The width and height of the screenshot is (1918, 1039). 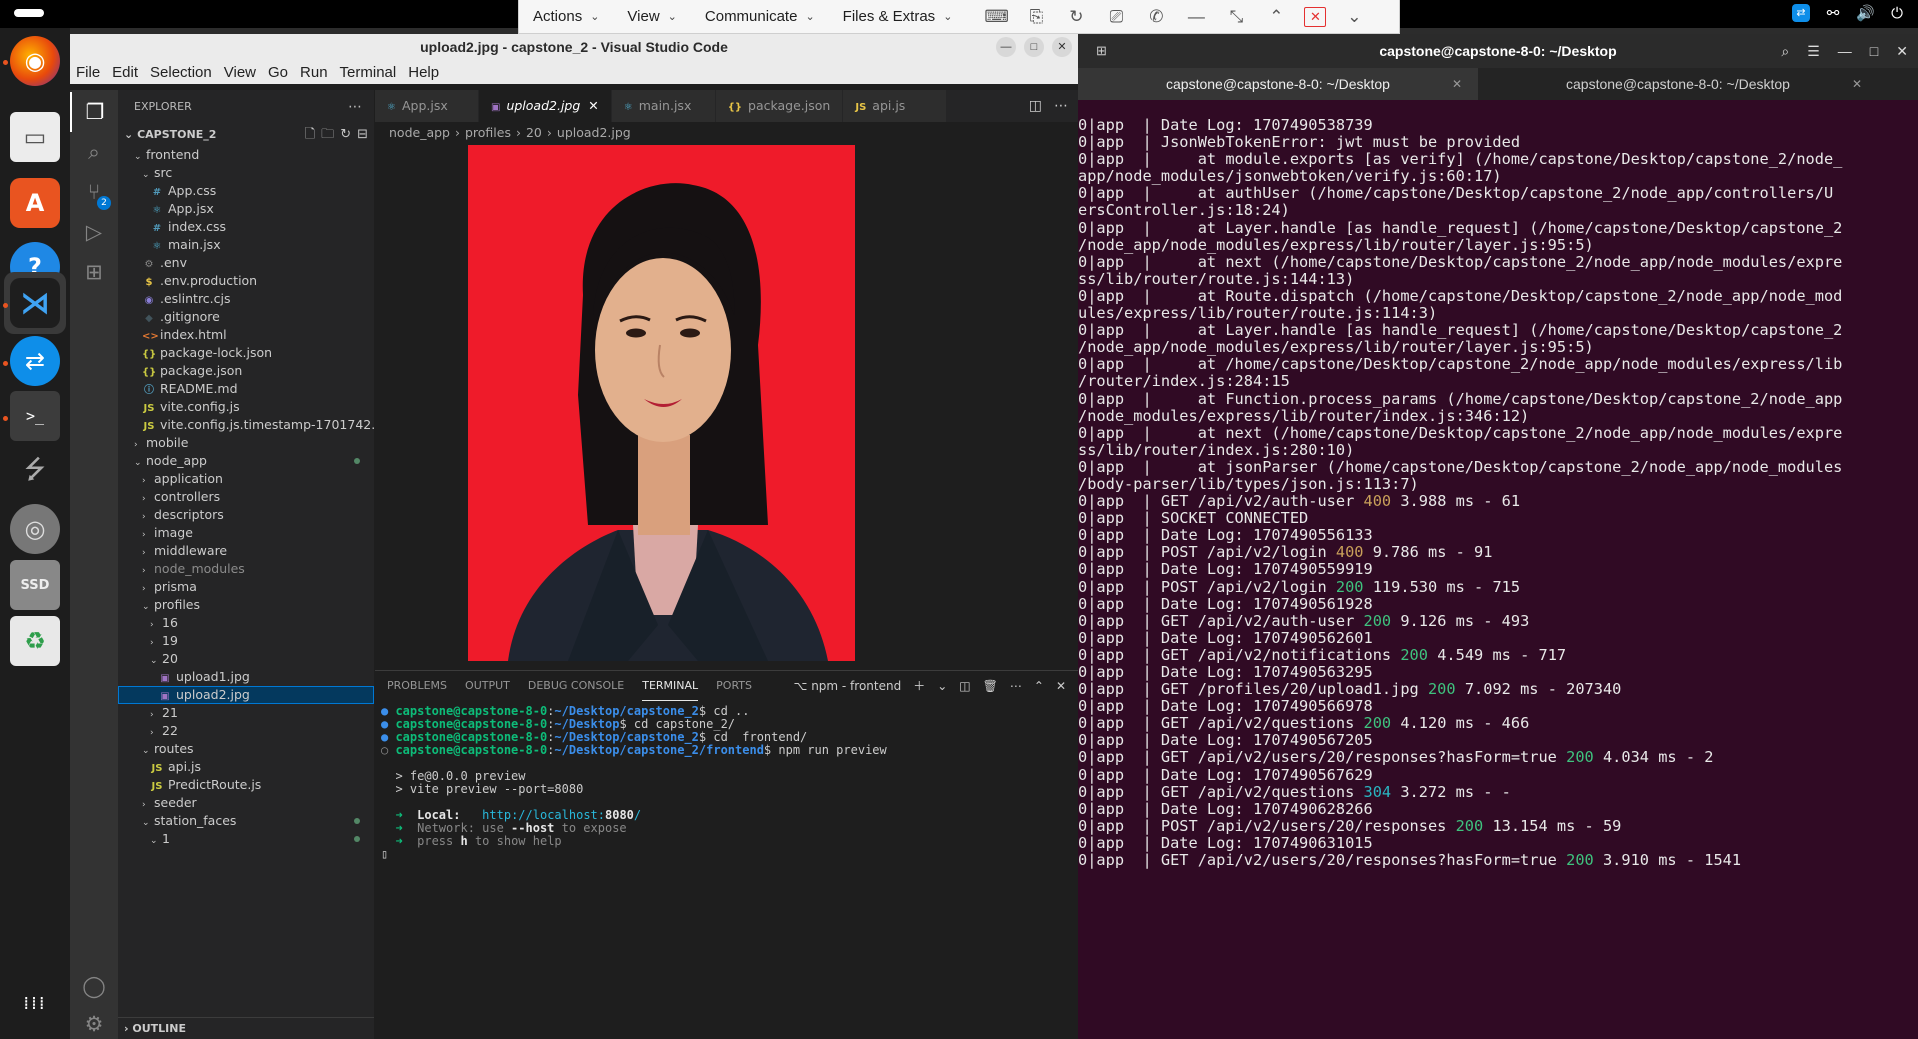 What do you see at coordinates (345, 135) in the screenshot?
I see `refresh-icon: ↻` at bounding box center [345, 135].